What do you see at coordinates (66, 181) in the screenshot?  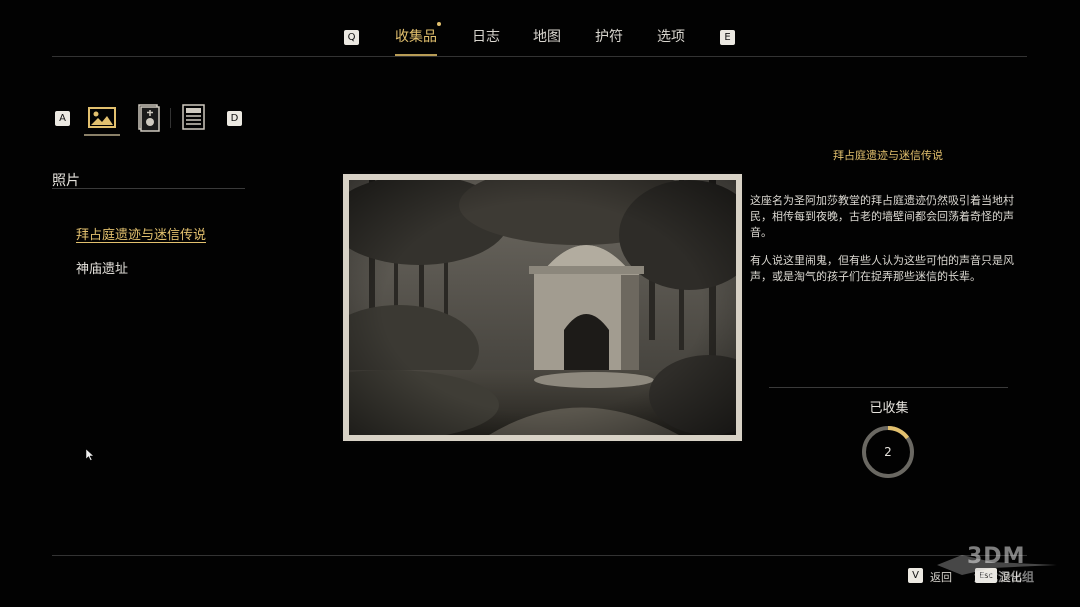 I see `section-title: 照片` at bounding box center [66, 181].